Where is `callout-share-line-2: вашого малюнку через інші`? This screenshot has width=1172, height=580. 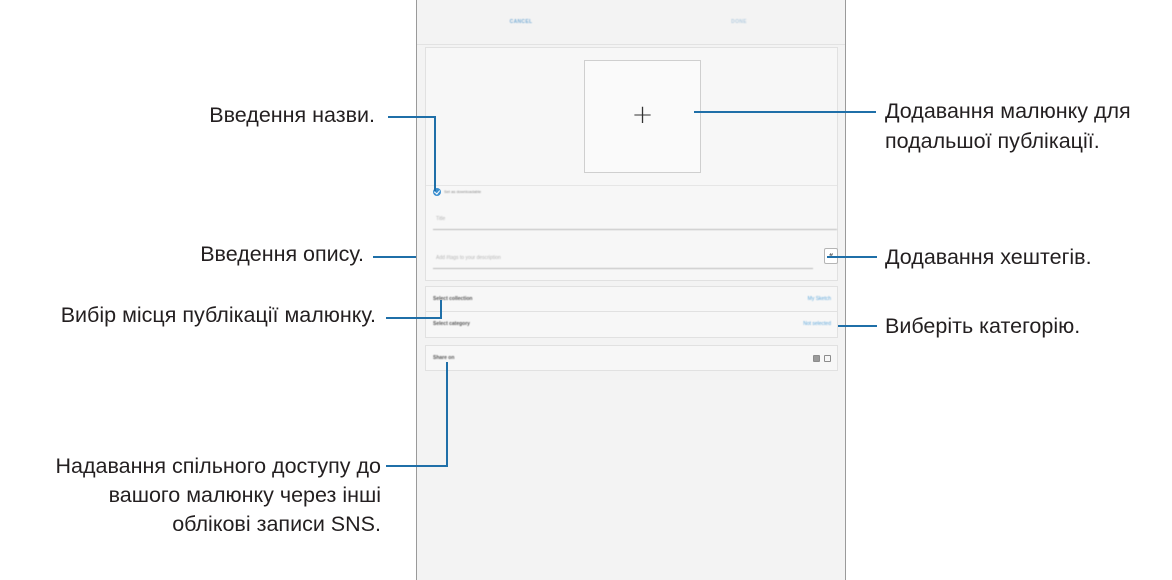 callout-share-line-2: вашого малюнку через інші is located at coordinates (244, 495).